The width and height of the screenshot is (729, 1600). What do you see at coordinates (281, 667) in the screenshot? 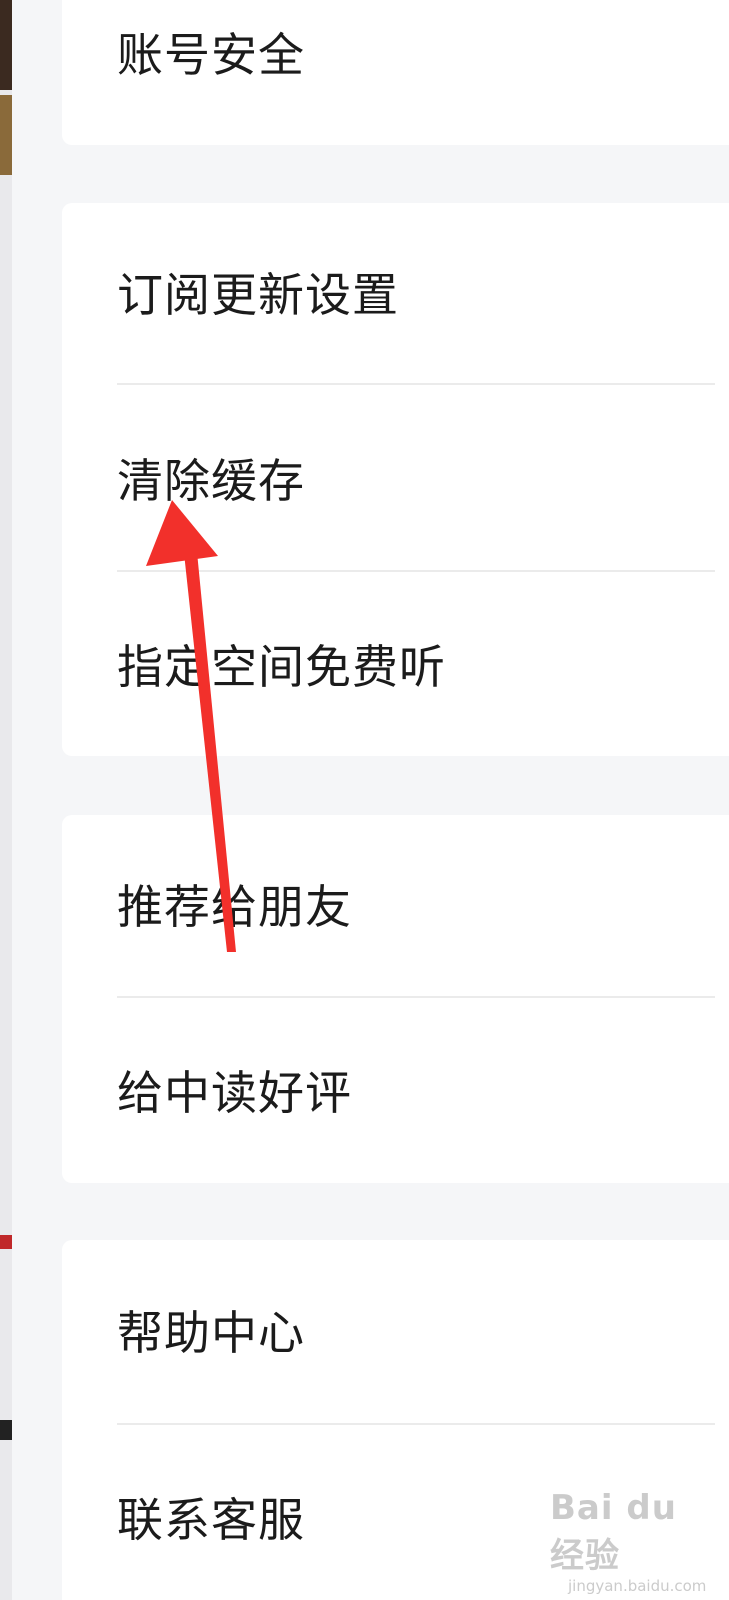
I see `settings-item-free-listen-space: 指定空间免费听` at bounding box center [281, 667].